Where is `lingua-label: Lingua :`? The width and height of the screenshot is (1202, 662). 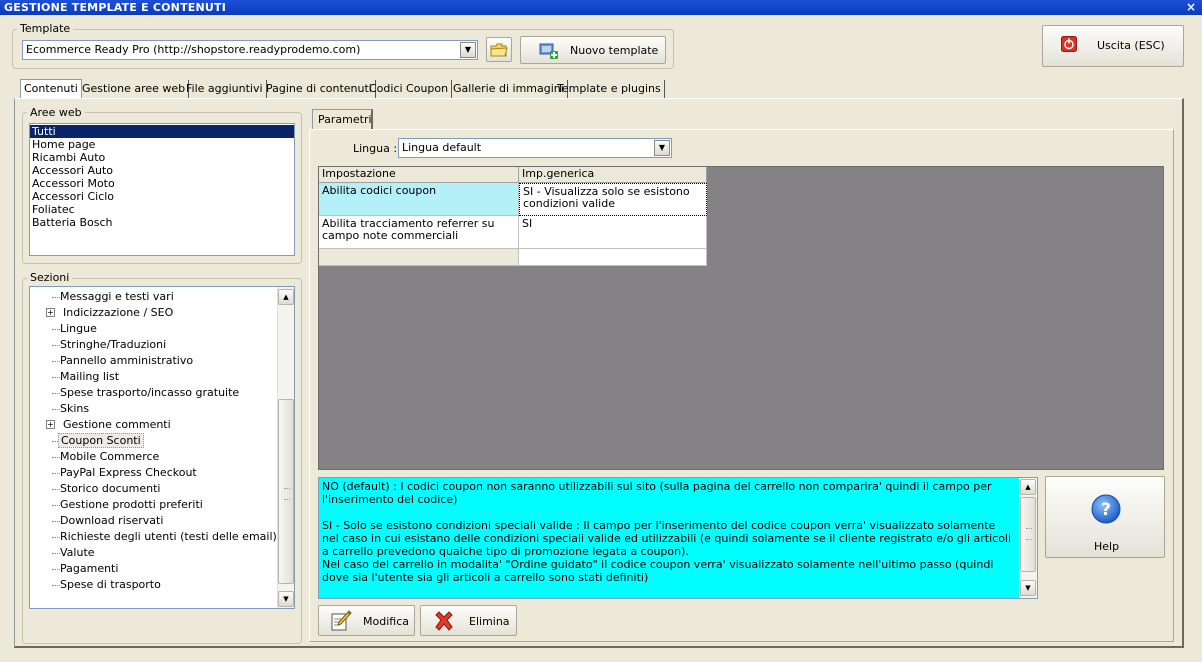
lingua-label: Lingua : is located at coordinates (375, 148).